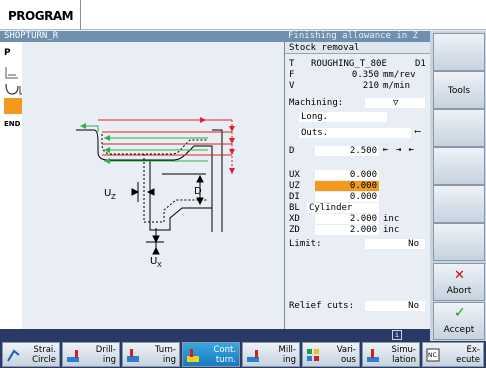 This screenshot has height=368, width=486. I want to click on straight-circle-icon, so click(13, 355).